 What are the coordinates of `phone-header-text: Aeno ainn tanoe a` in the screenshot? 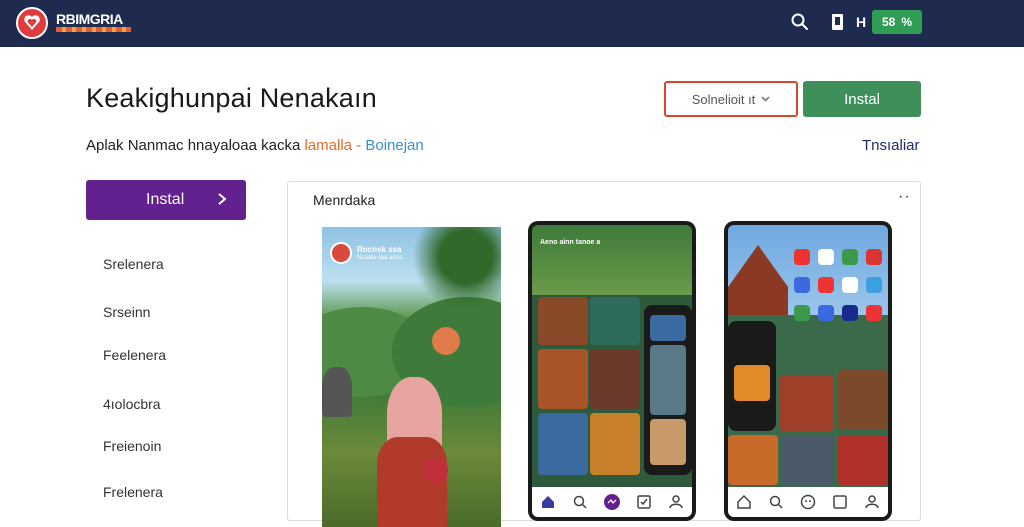 It's located at (570, 242).